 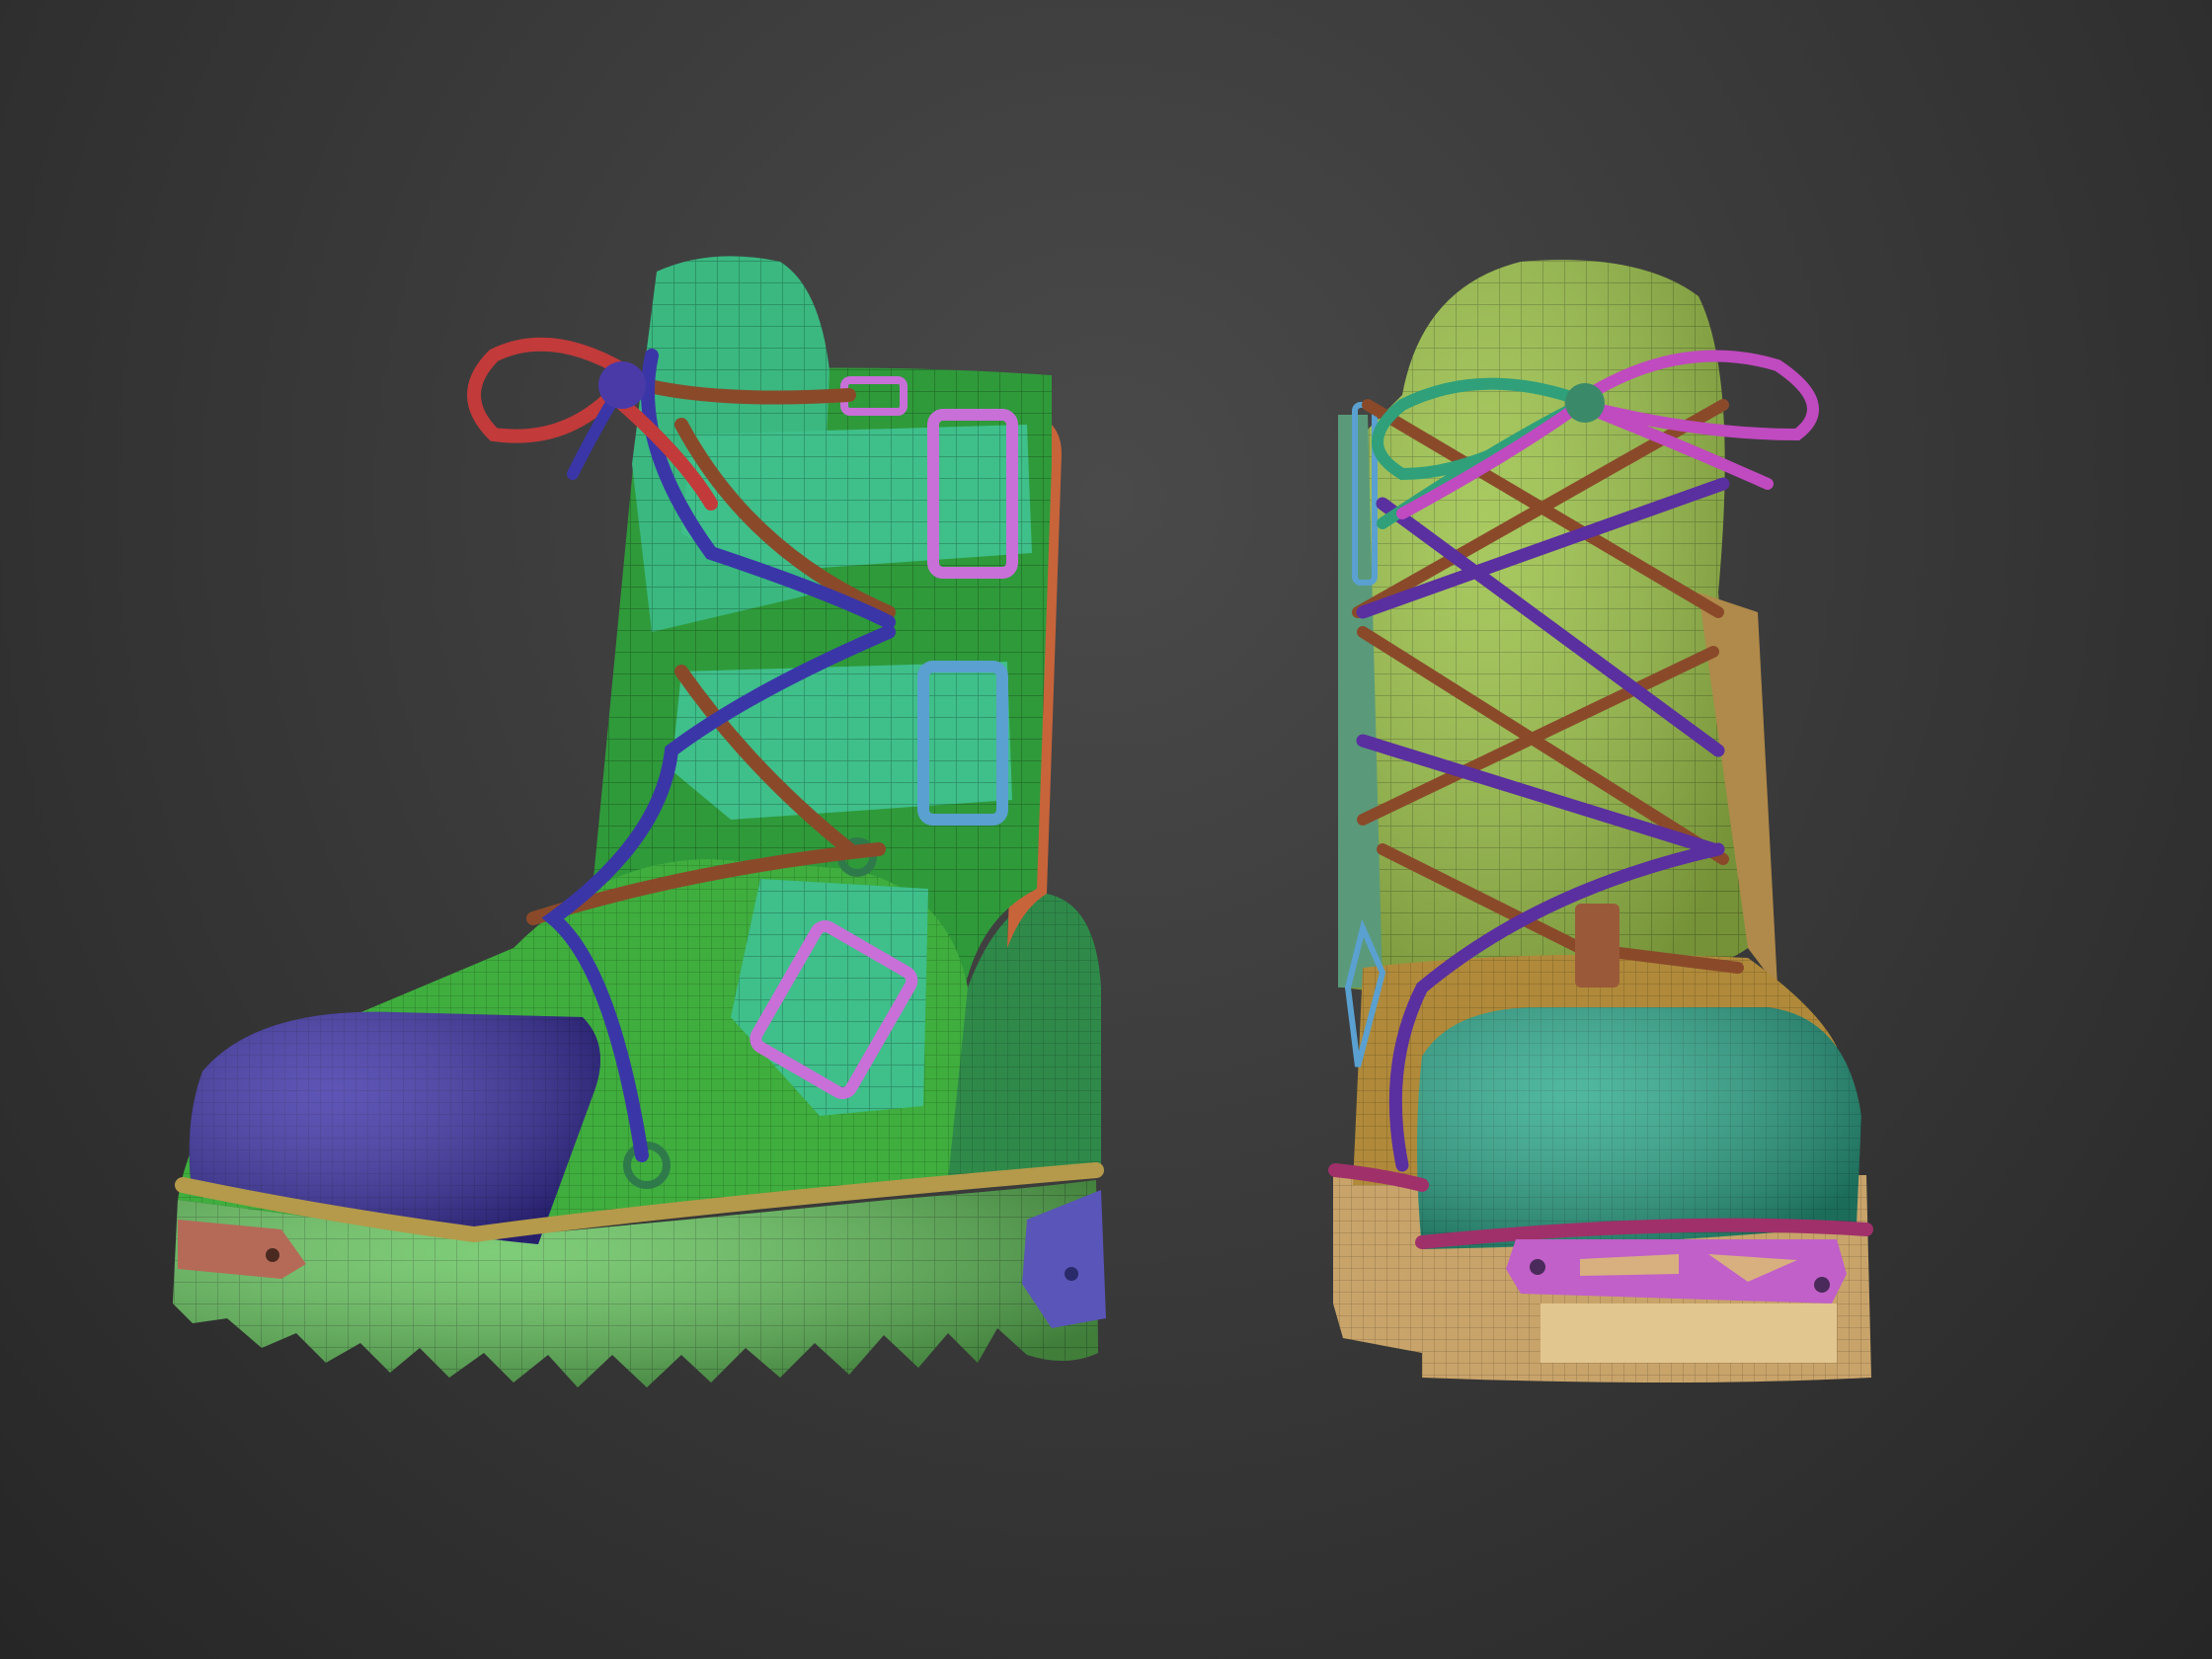 I want to click on front-boot-lace-keeper, so click(x=1598, y=946).